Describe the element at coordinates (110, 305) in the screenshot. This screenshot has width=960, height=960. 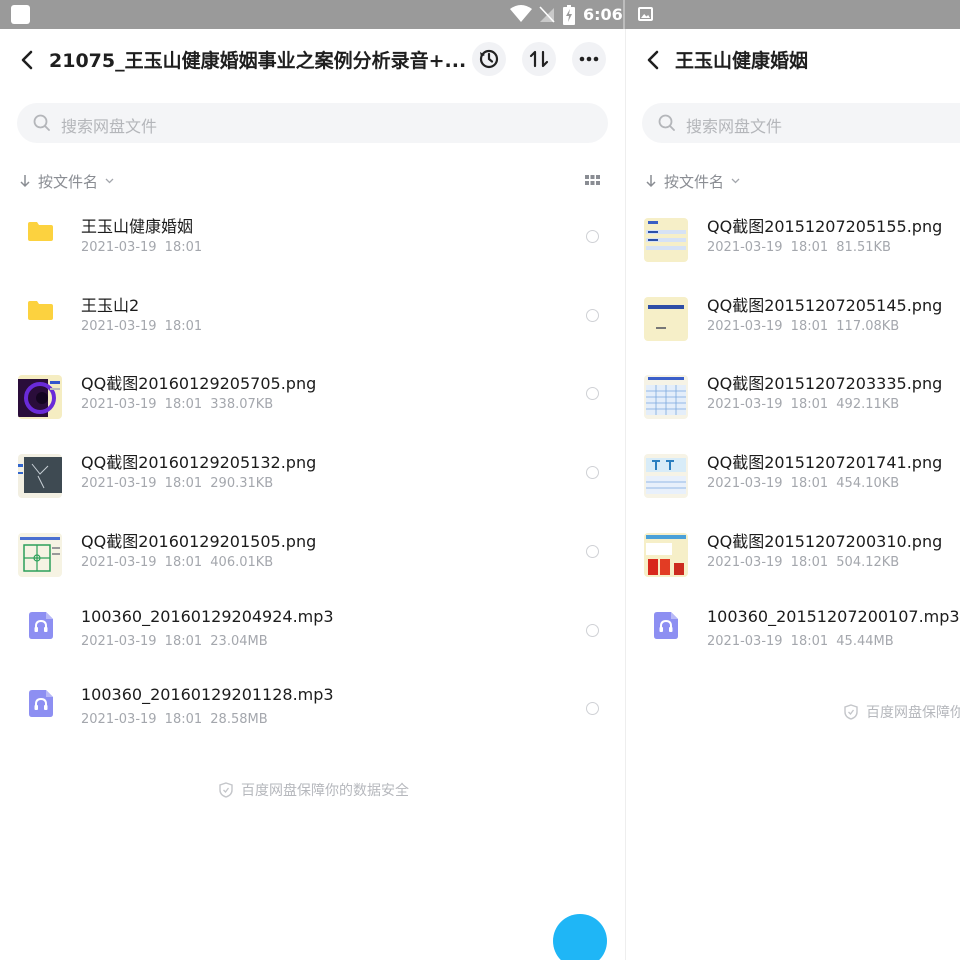
I see `file-name: 王玉山2` at that location.